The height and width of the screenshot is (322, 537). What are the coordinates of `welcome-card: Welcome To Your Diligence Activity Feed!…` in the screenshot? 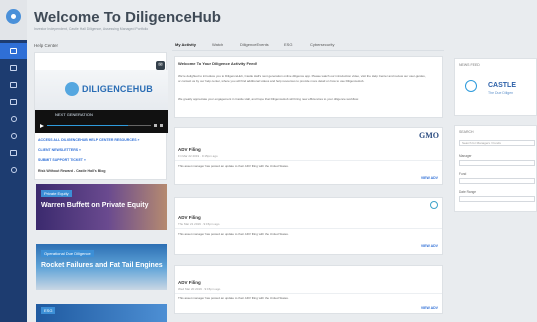 It's located at (308, 87).